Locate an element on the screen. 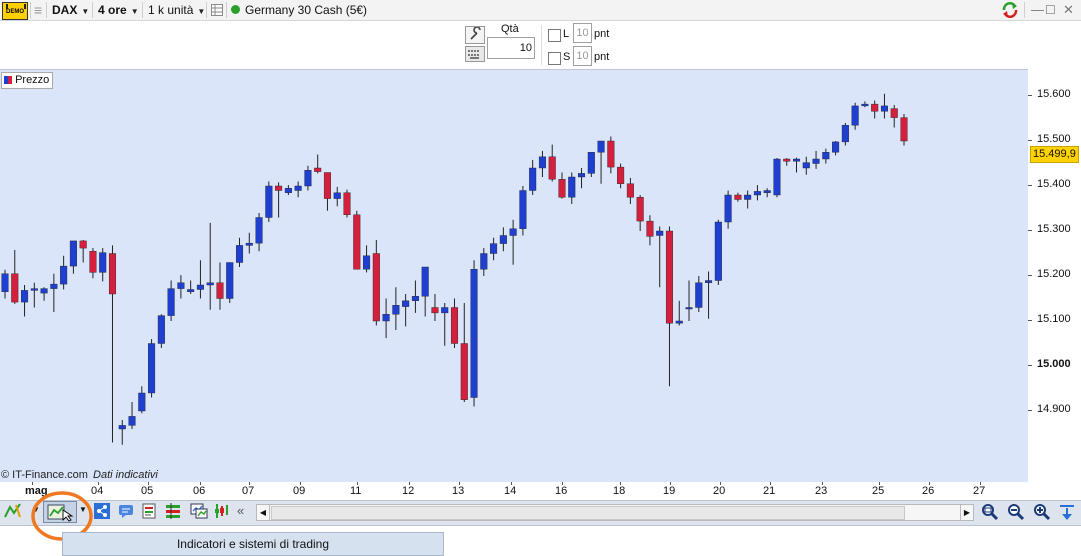 The height and width of the screenshot is (556, 1081). zoom-out-icon is located at coordinates (1015, 512).